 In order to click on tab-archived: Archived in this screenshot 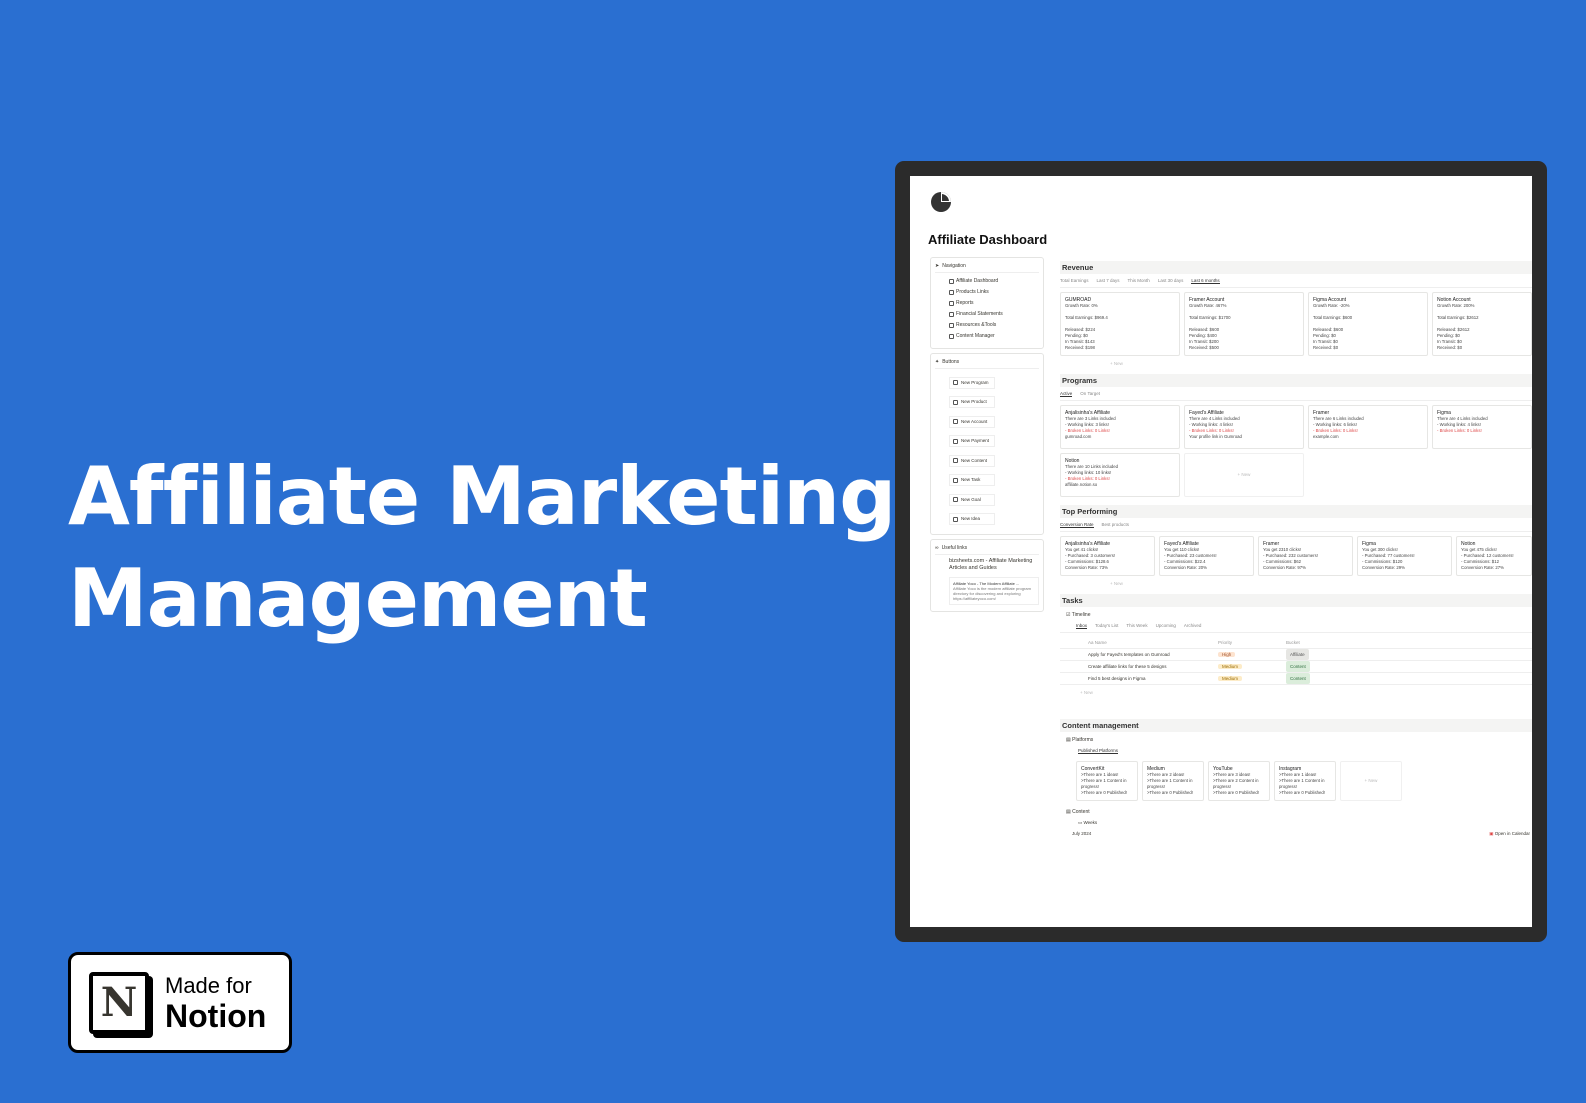, I will do `click(1193, 626)`.